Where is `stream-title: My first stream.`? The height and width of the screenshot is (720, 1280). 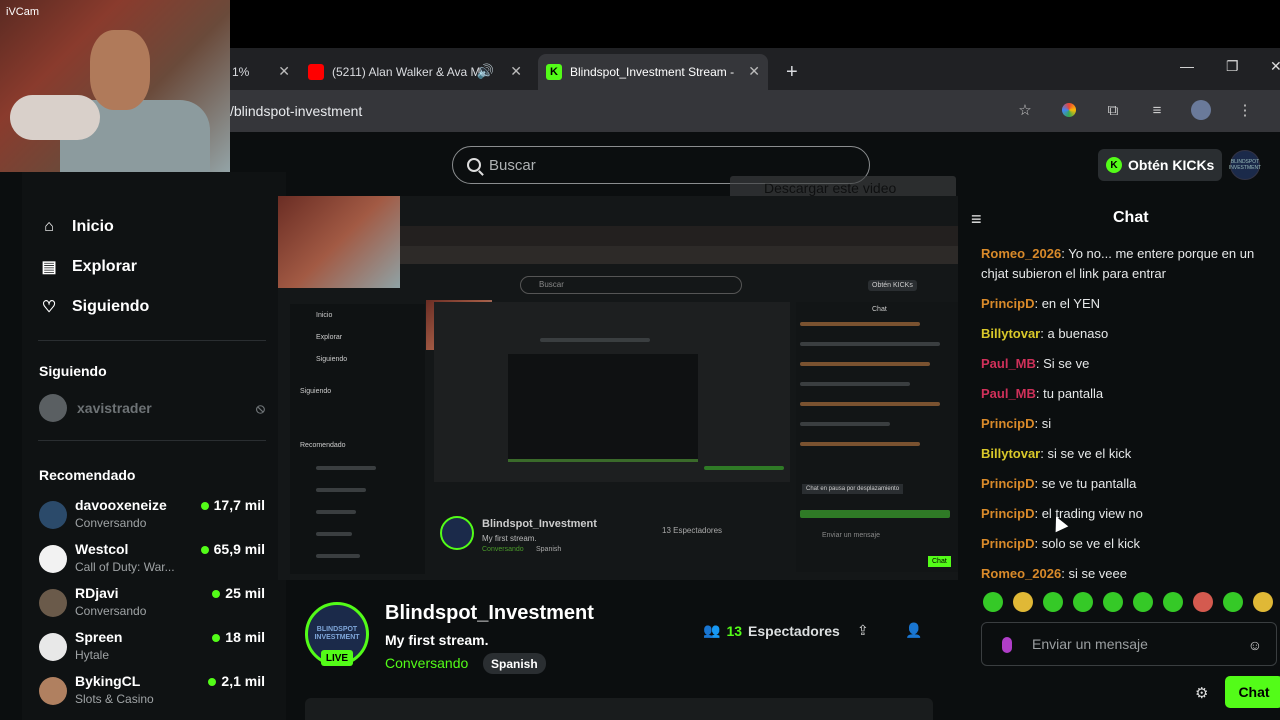
stream-title: My first stream. is located at coordinates (437, 640).